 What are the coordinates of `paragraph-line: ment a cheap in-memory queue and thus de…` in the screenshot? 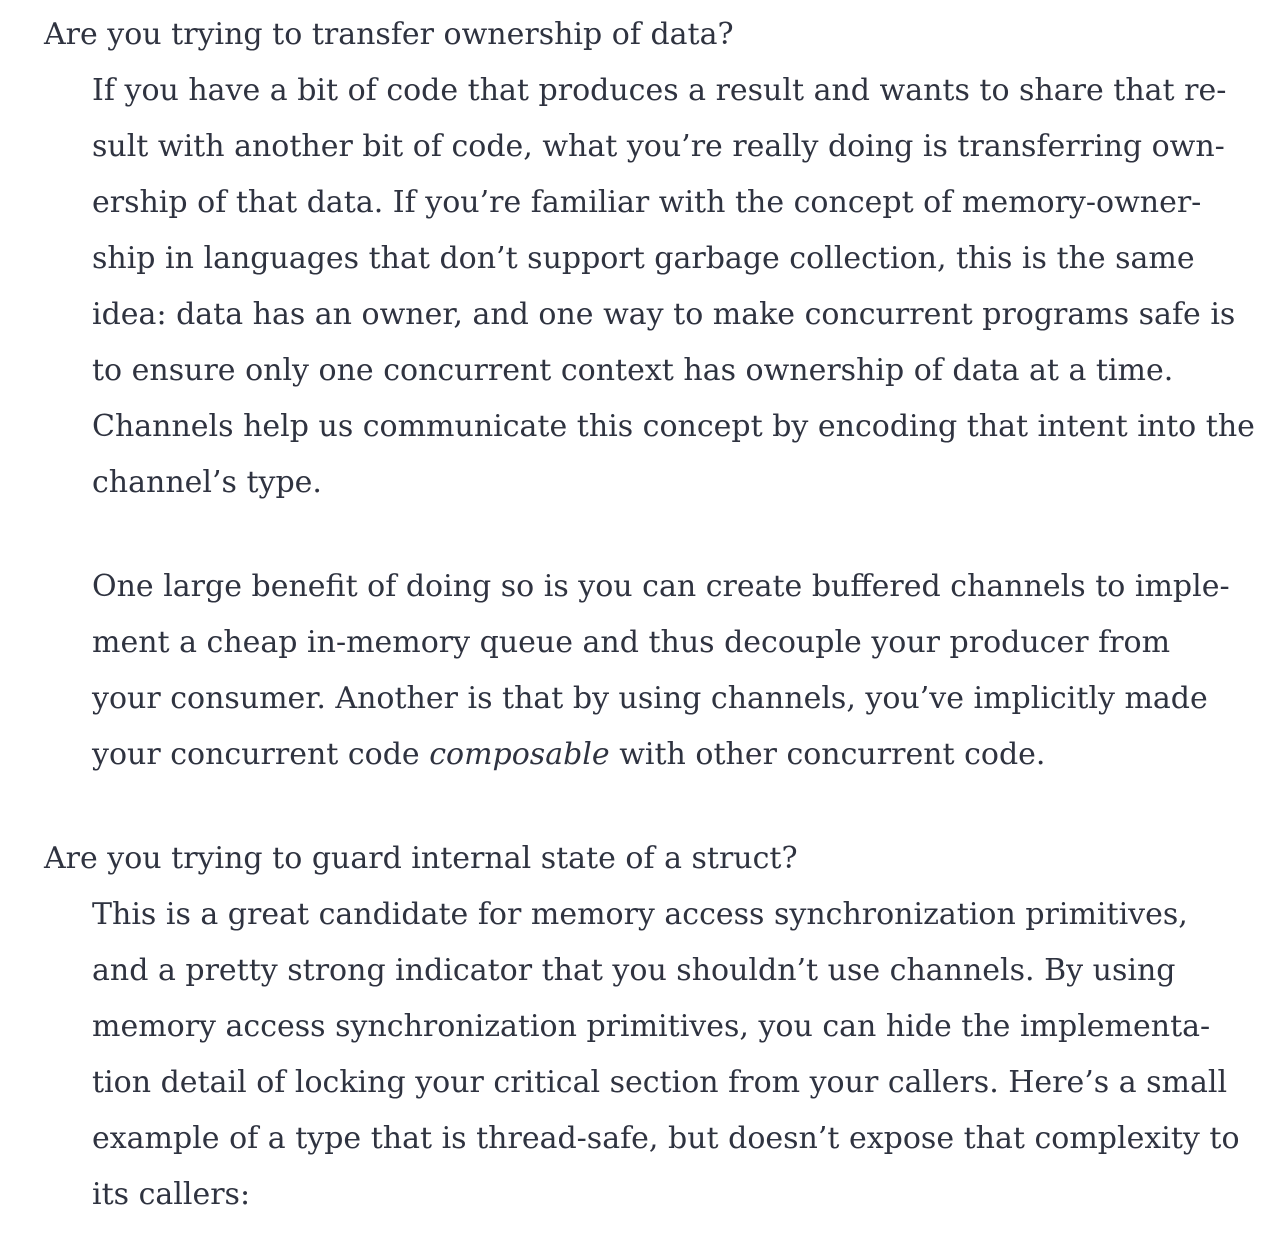 It's located at (631, 642).